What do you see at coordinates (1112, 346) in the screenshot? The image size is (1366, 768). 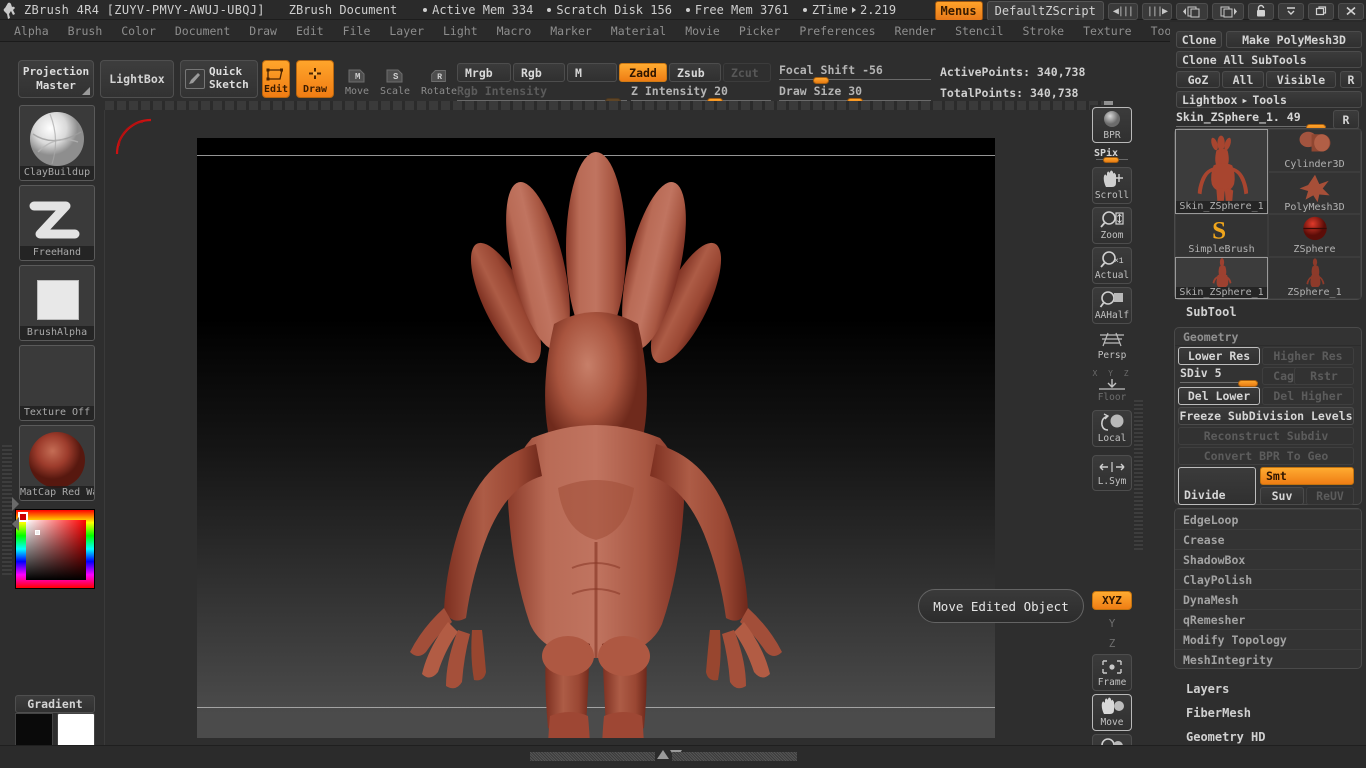 I see `persp-button: Persp` at bounding box center [1112, 346].